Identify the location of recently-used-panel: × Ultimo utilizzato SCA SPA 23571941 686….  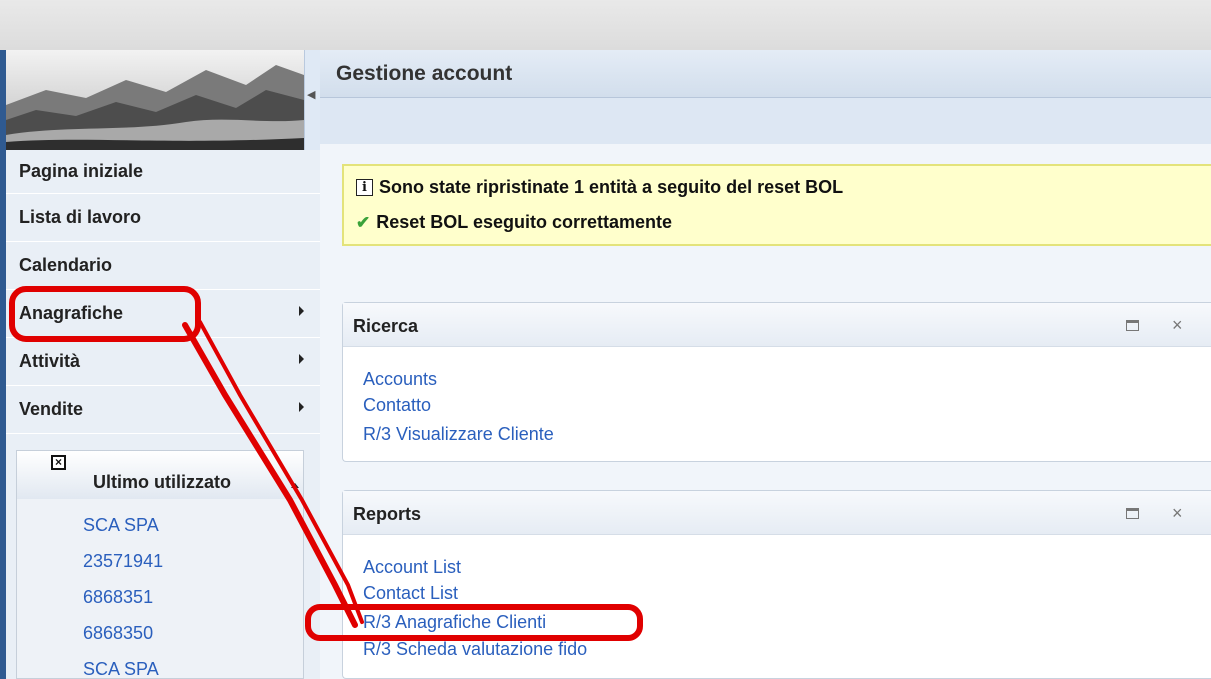
(160, 564).